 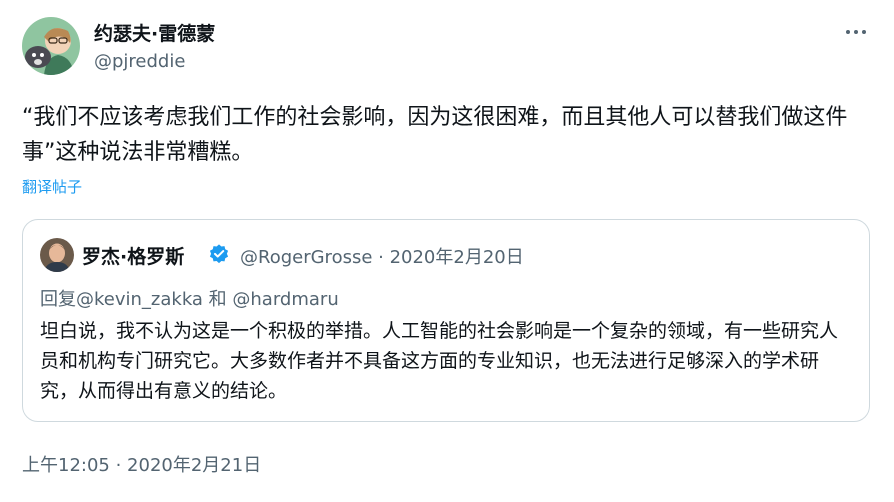 What do you see at coordinates (219, 254) in the screenshot?
I see `verified-badge-icon` at bounding box center [219, 254].